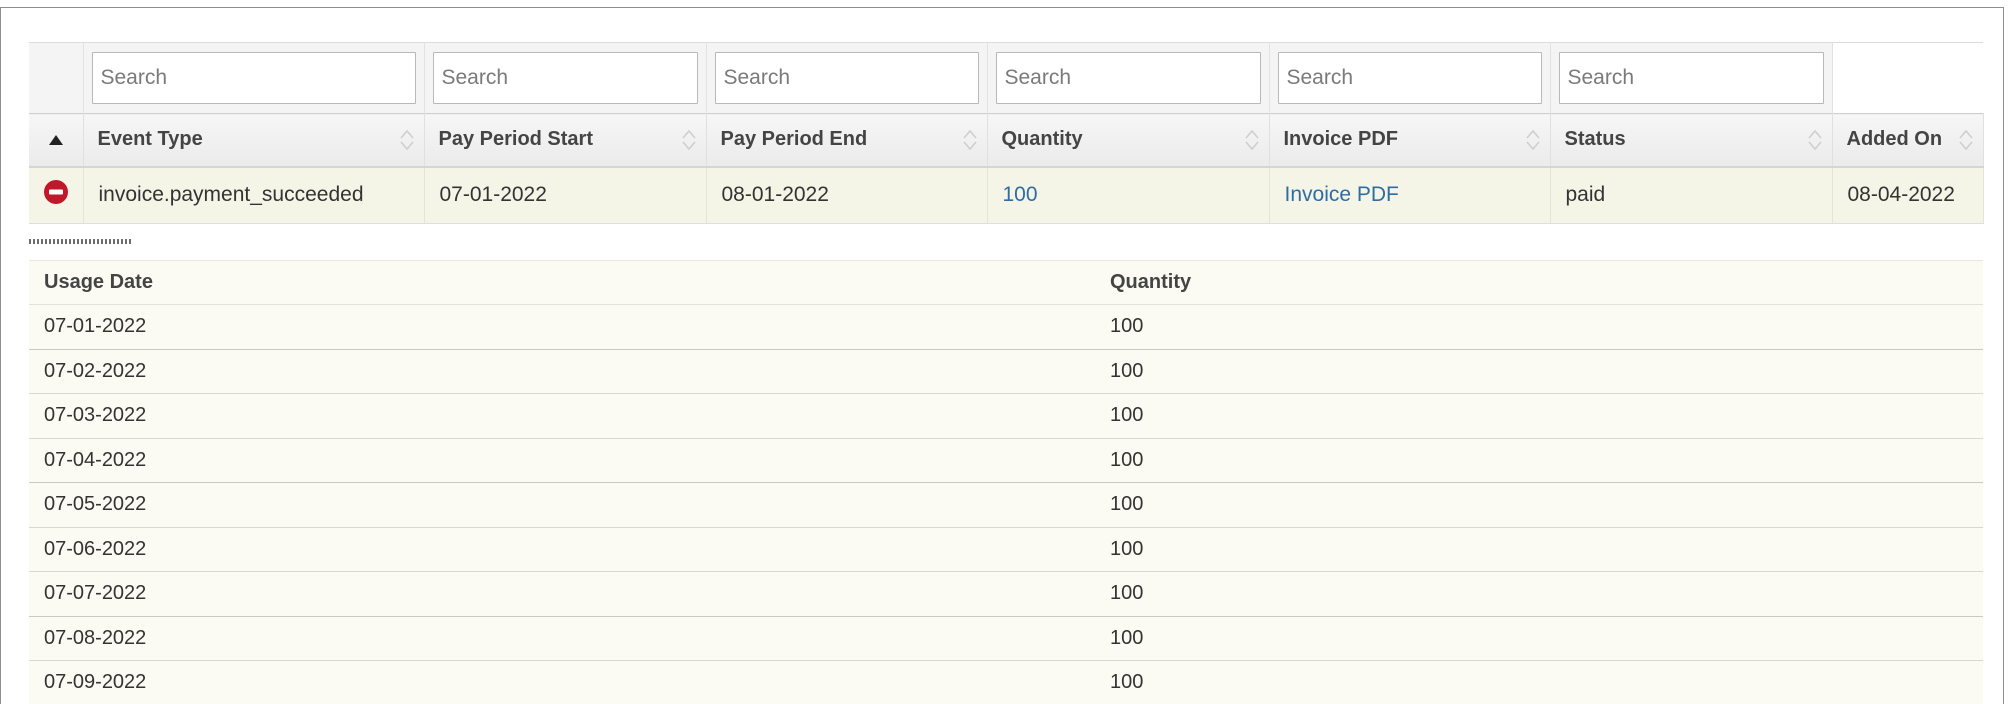 Image resolution: width=2010 pixels, height=704 pixels. Describe the element at coordinates (1128, 140) in the screenshot. I see `column-header-quantity: Quantity` at that location.